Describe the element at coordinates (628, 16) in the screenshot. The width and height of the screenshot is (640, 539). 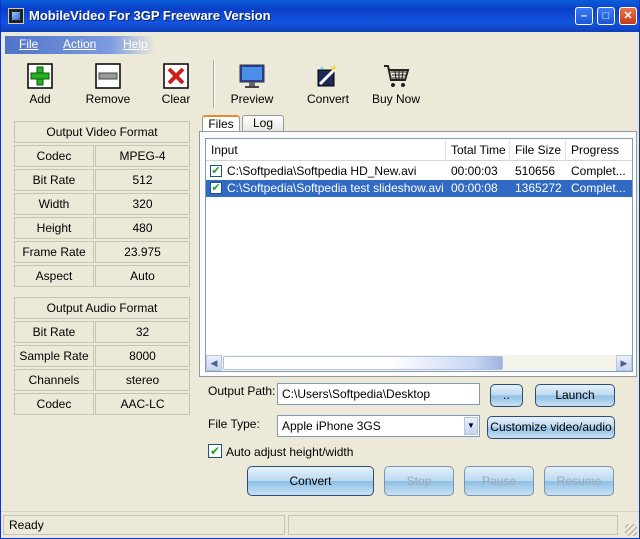
I see `close-button: ✕` at that location.